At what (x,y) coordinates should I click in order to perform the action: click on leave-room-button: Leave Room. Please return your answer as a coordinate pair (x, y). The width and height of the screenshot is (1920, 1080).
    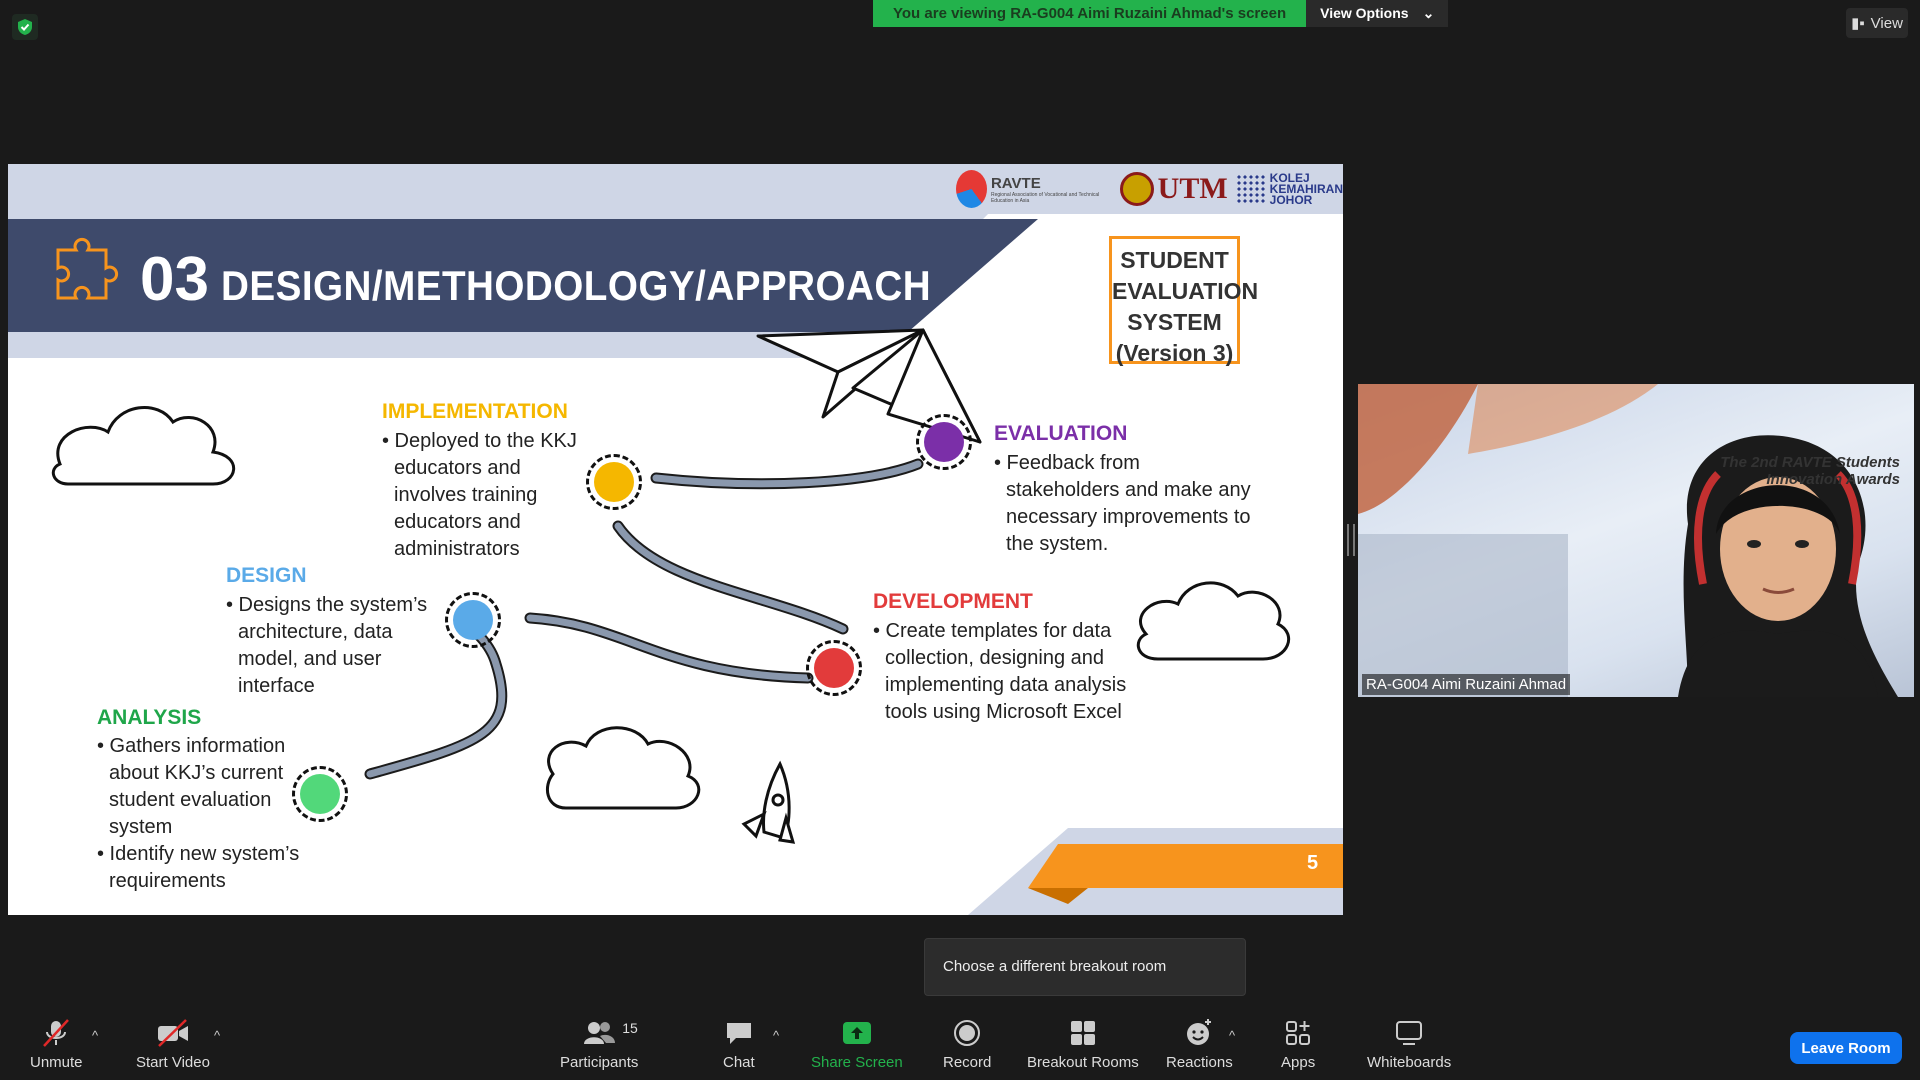
    Looking at the image, I should click on (1846, 1048).